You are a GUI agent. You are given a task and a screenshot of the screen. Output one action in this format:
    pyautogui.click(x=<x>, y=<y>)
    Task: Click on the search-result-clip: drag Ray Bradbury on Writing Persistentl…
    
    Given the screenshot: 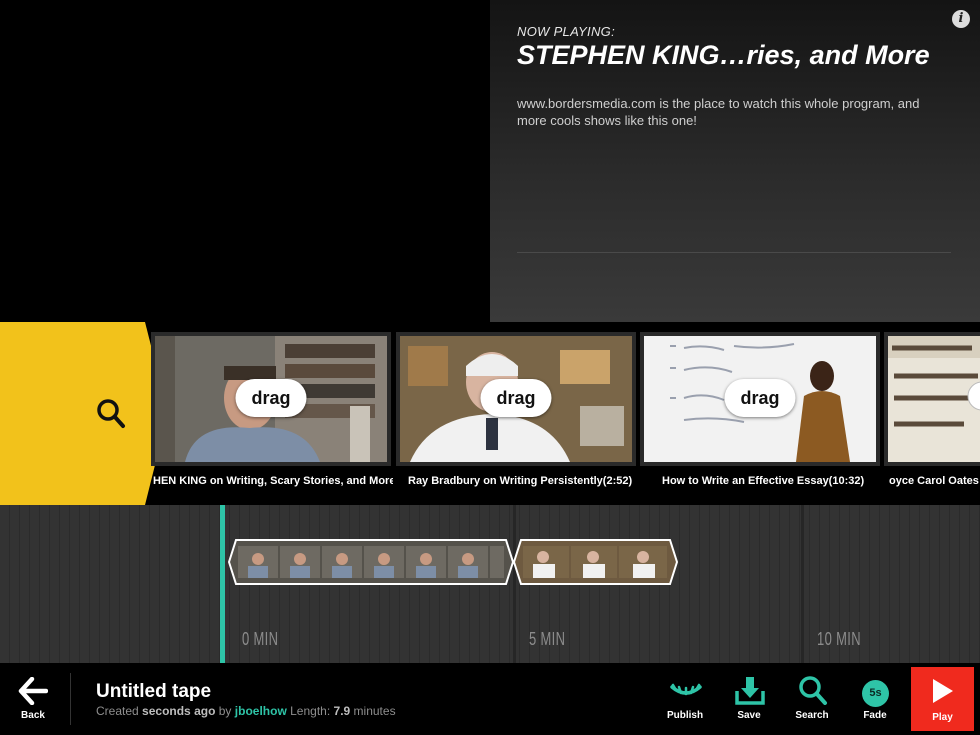 What is the action you would take?
    pyautogui.click(x=516, y=412)
    